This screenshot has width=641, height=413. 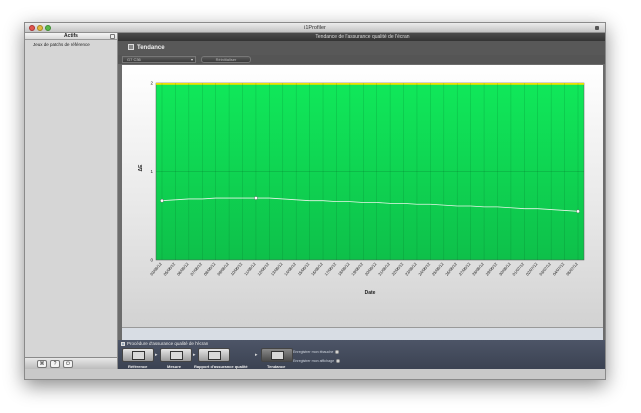 I want to click on x-tick-label: 10/06/12, so click(x=236, y=269).